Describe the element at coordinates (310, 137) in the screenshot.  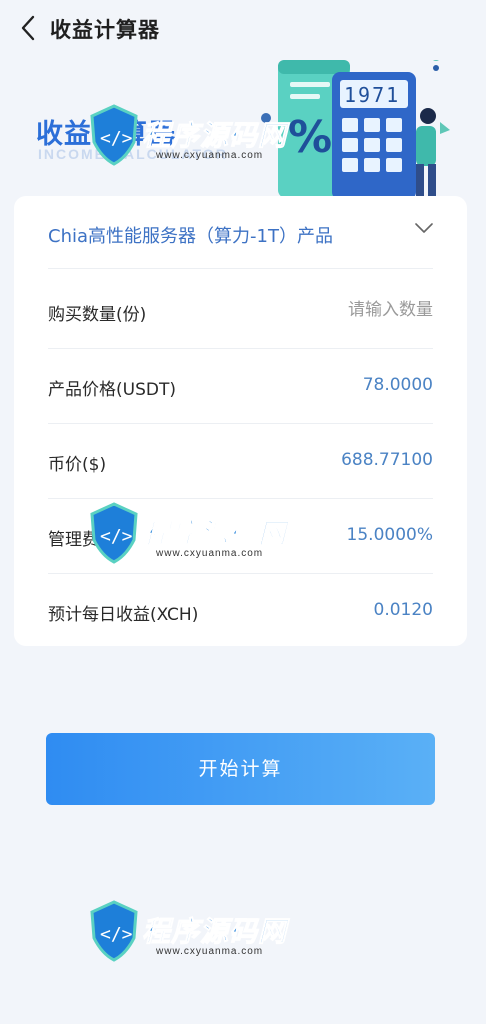
I see `percent-symbol: %` at that location.